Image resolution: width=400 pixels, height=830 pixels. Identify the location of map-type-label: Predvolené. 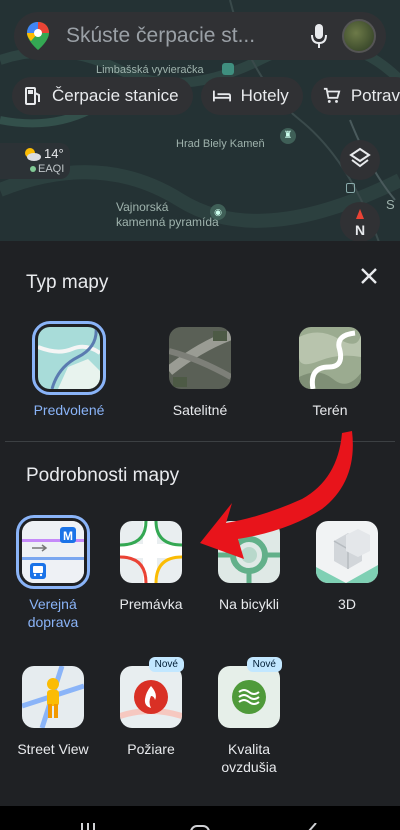
(69, 410).